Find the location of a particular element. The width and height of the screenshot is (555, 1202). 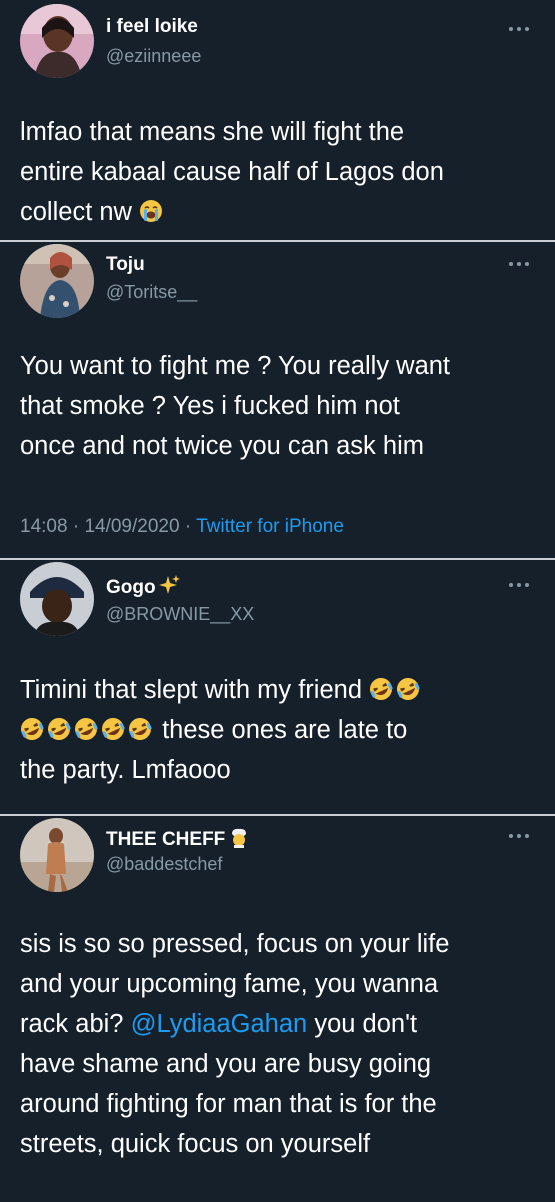

tweet-line: that smoke ? Yes i fucked him not is located at coordinates (210, 406).